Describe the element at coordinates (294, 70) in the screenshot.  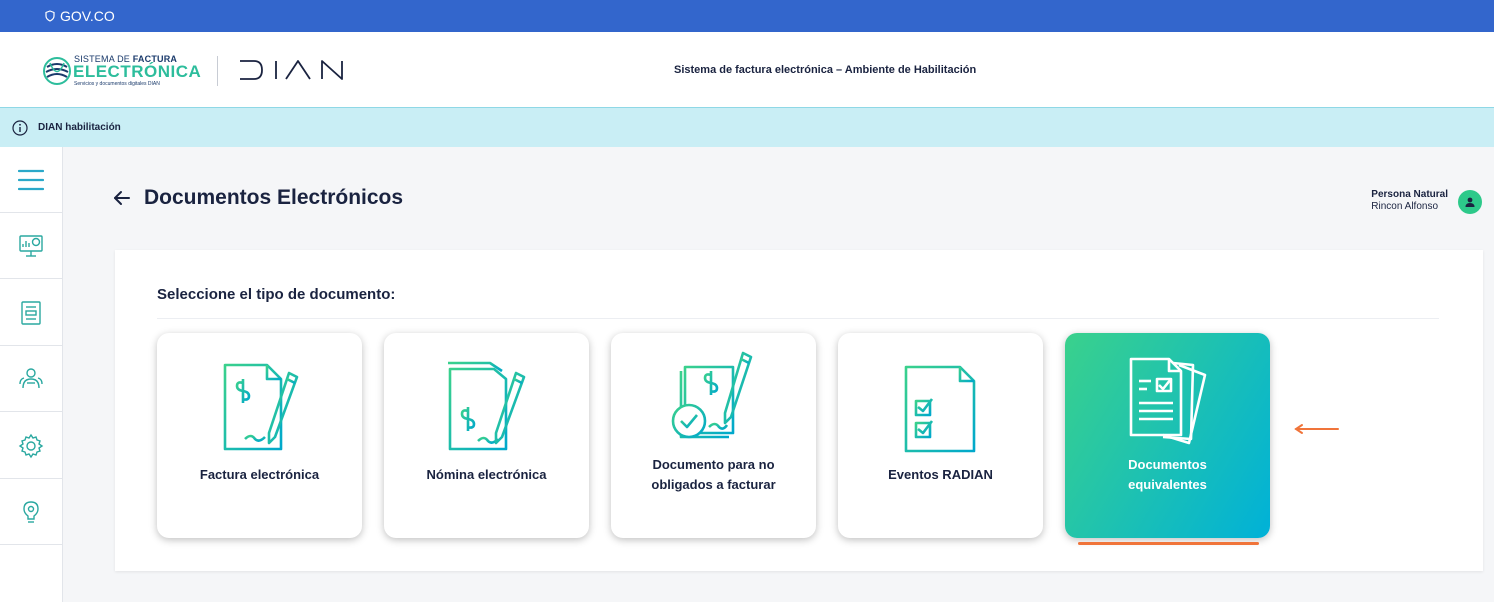
I see `dian-logo` at that location.